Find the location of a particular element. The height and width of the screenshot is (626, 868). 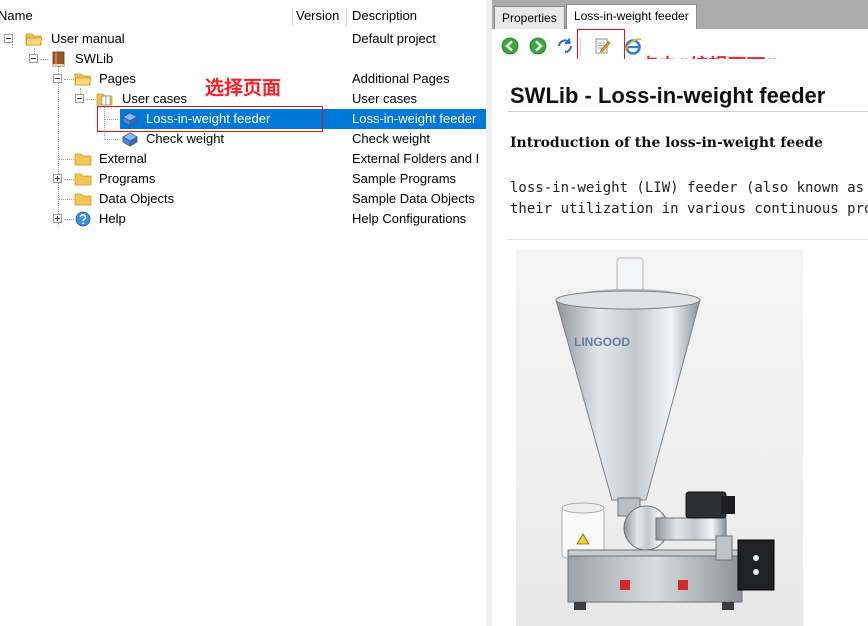

tree-row-external: External External Folders and I is located at coordinates (243, 159).